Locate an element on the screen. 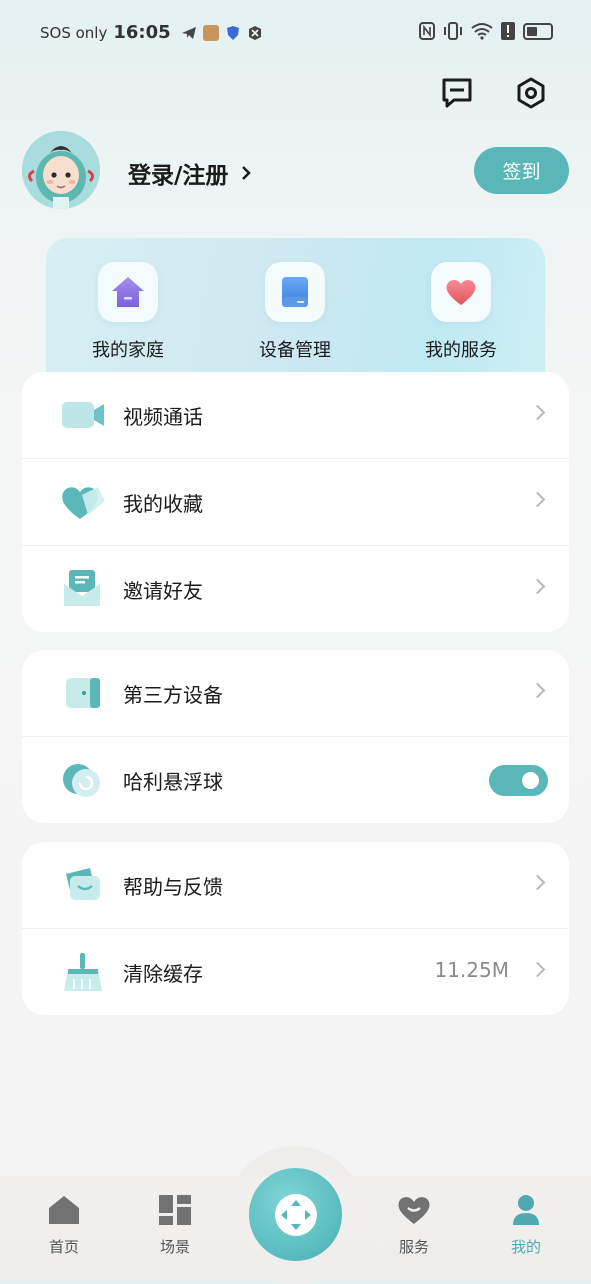 The height and width of the screenshot is (1284, 591). menu-item-invite-friends: 邀请好友 is located at coordinates (295, 589).